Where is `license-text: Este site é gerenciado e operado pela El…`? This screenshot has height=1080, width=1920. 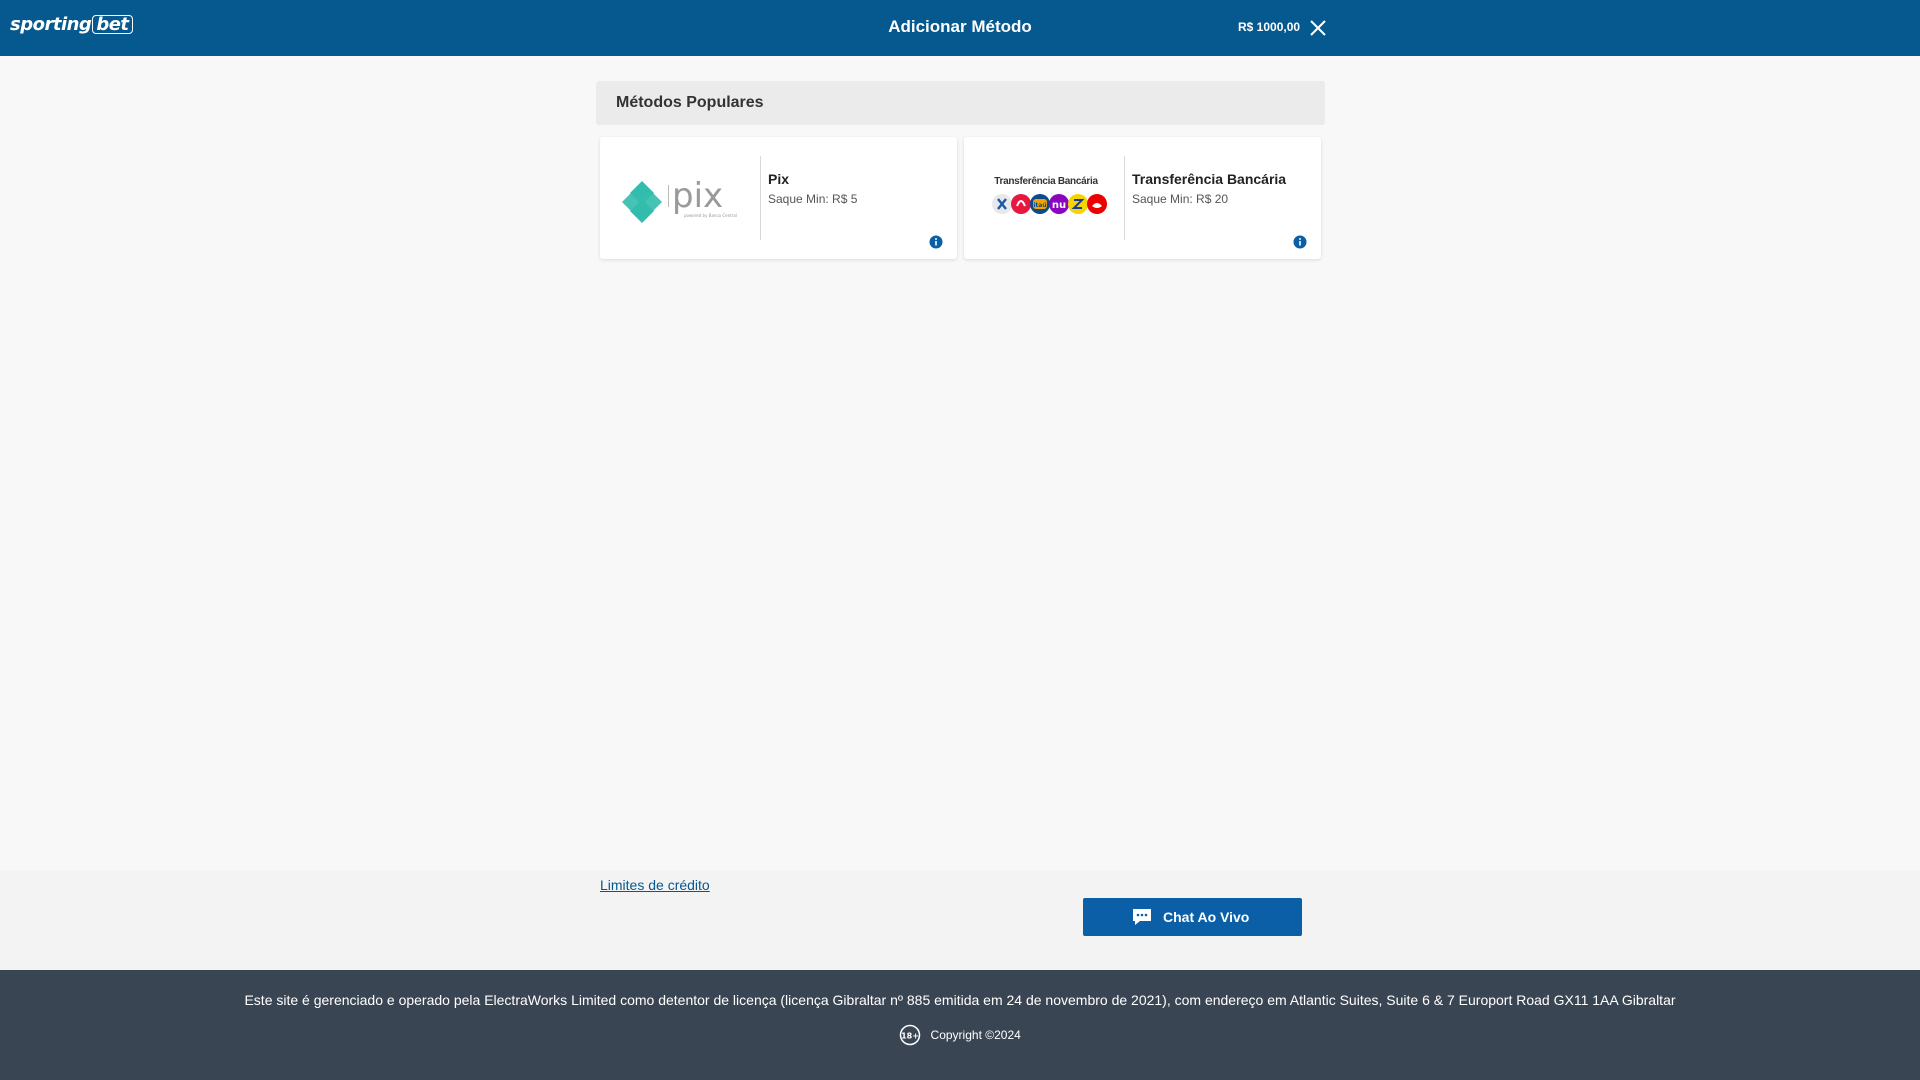
license-text: Este site é gerenciado e operado pela El… is located at coordinates (960, 1000).